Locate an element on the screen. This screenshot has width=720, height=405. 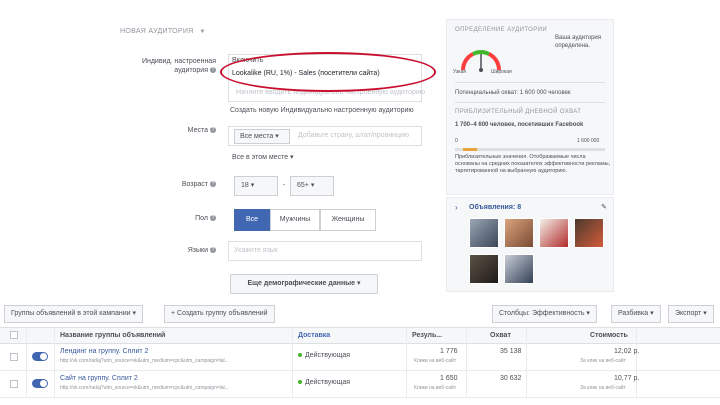
bar-min-label: 0 is located at coordinates (456, 141).